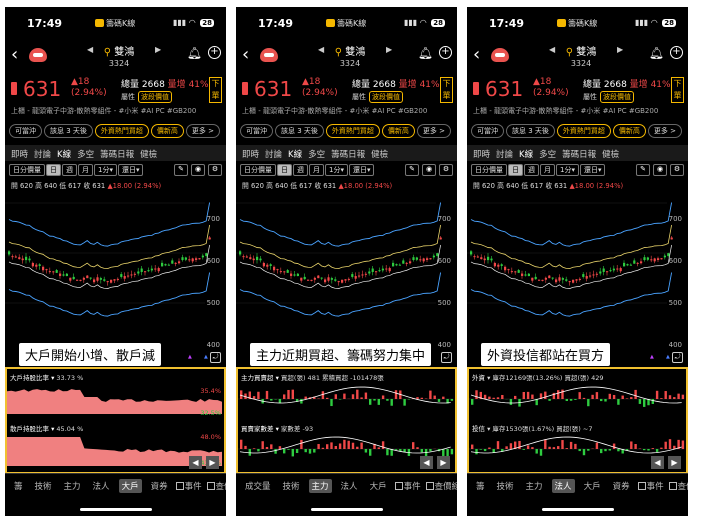 The image size is (720, 524). What do you see at coordinates (277, 428) in the screenshot?
I see `indicator-label-b: 買賣家數差 ▾ 家數差 -93` at bounding box center [277, 428].